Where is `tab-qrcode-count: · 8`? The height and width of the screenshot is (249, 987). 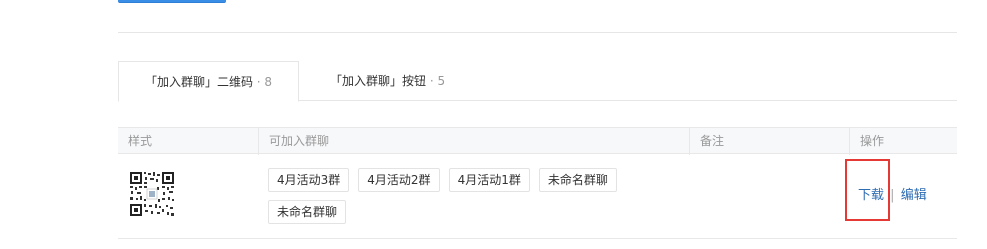
tab-qrcode-count: · 8 is located at coordinates (264, 82).